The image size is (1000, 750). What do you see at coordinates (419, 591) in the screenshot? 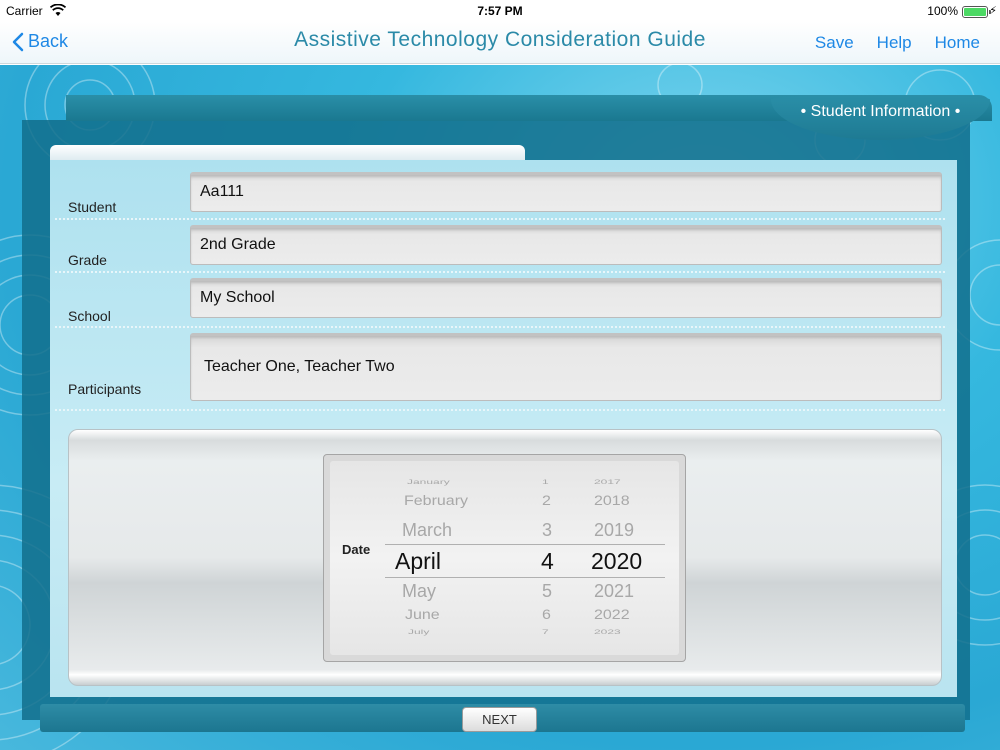
I see `picker-month-option: May` at bounding box center [419, 591].